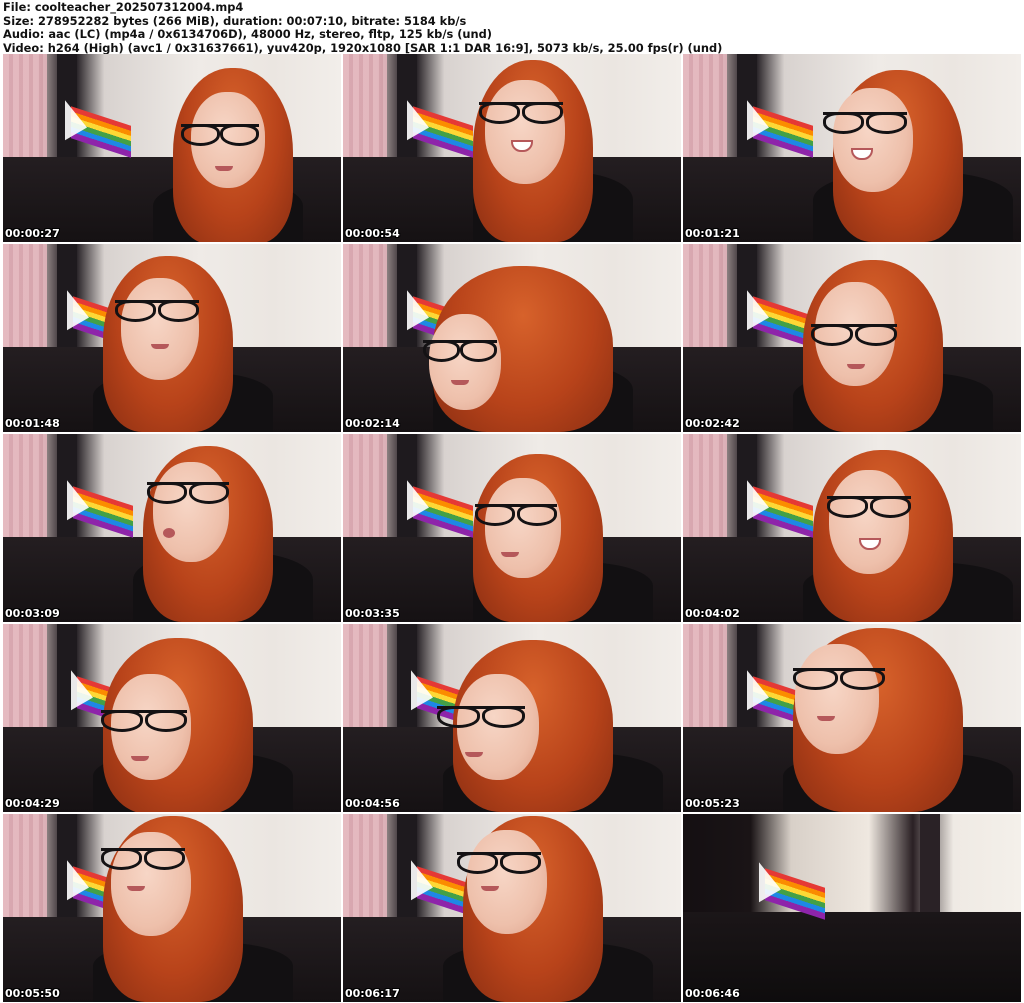  I want to click on timestamp-label: 00:04:02, so click(712, 613).